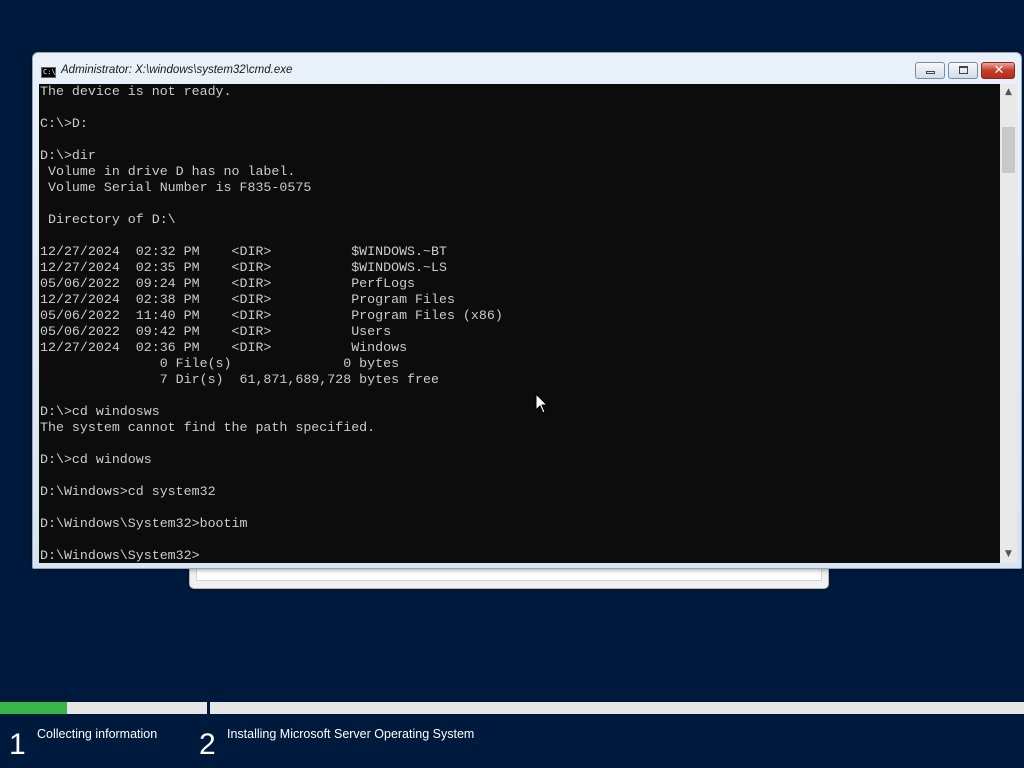 The width and height of the screenshot is (1024, 768). Describe the element at coordinates (1008, 150) in the screenshot. I see `scroll-thumb` at that location.